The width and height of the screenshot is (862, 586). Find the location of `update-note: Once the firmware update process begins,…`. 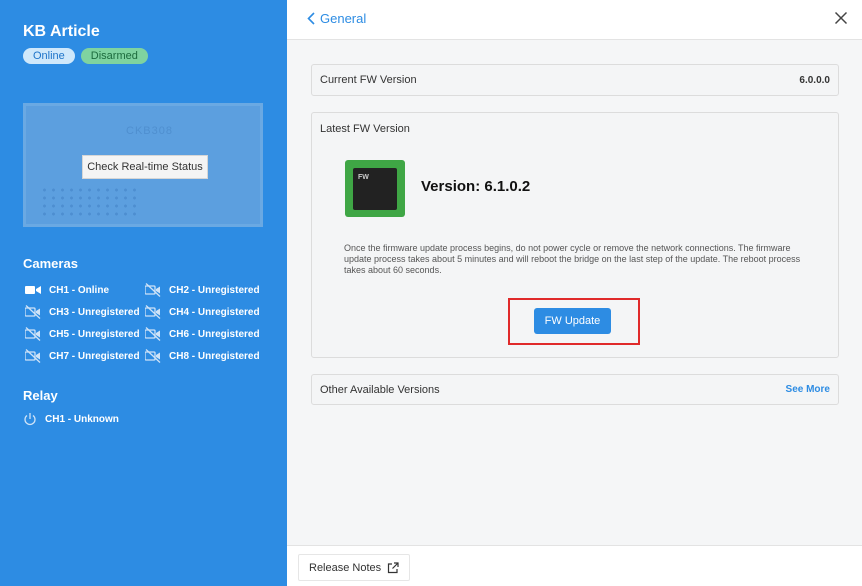

update-note: Once the firmware update process begins,… is located at coordinates (572, 259).